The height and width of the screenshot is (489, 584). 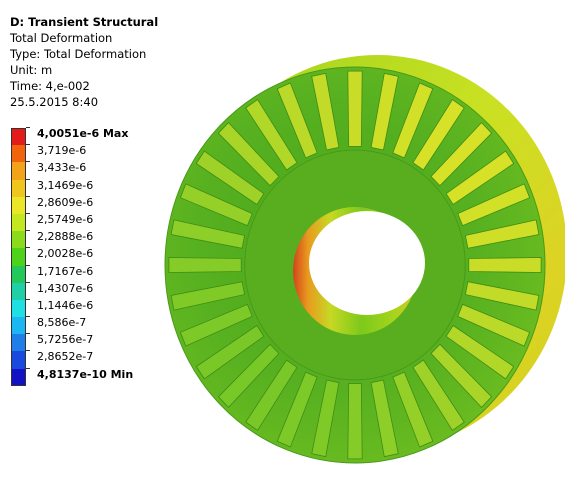 I want to click on result-unit: Unit: m, so click(x=31, y=70).